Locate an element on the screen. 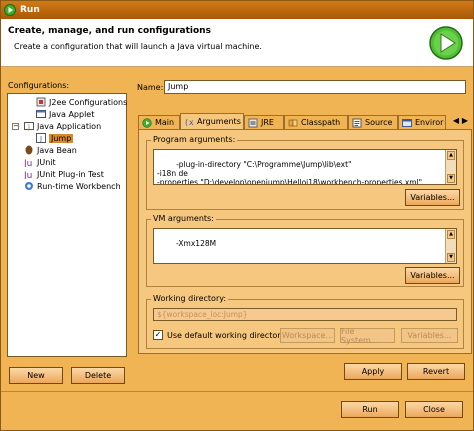 The width and height of the screenshot is (474, 431). tree-item-run-time-workbench: Run-time Workbench is located at coordinates (72, 186).